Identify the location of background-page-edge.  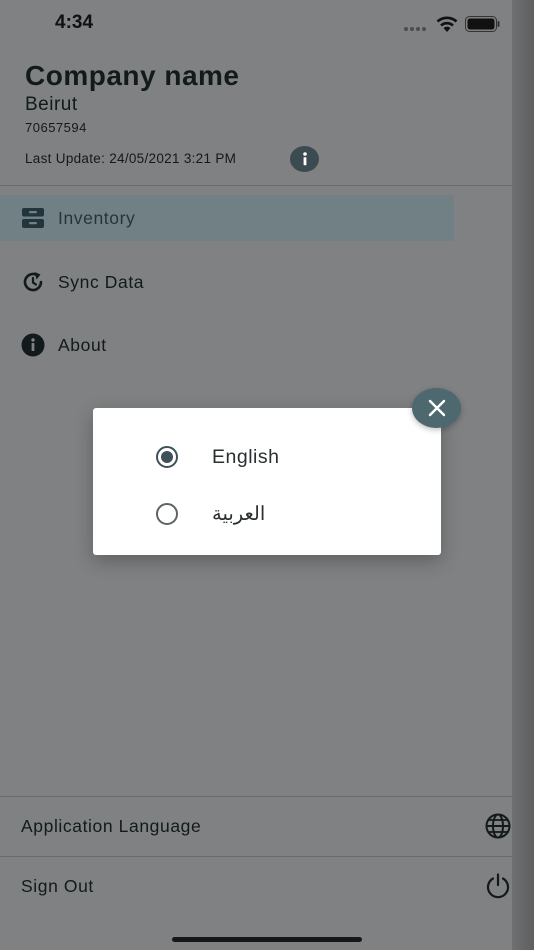
(523, 475).